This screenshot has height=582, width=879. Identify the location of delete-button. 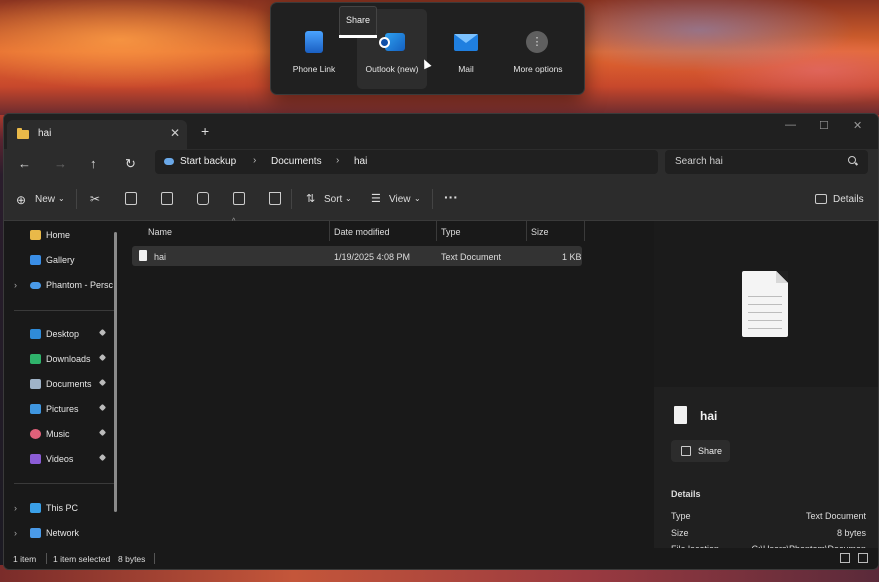
(275, 198).